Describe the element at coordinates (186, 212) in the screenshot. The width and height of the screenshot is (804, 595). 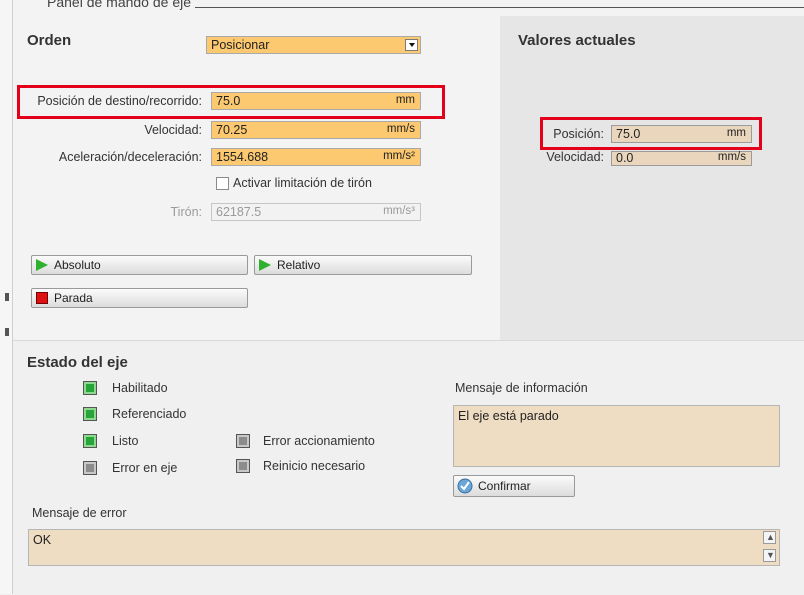
I see `jerk-label: Tirón:` at that location.